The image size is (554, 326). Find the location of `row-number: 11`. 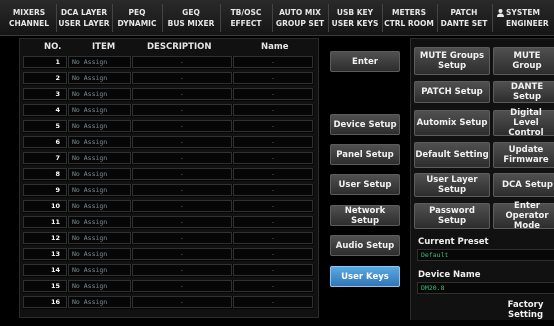

row-number: 11 is located at coordinates (45, 222).